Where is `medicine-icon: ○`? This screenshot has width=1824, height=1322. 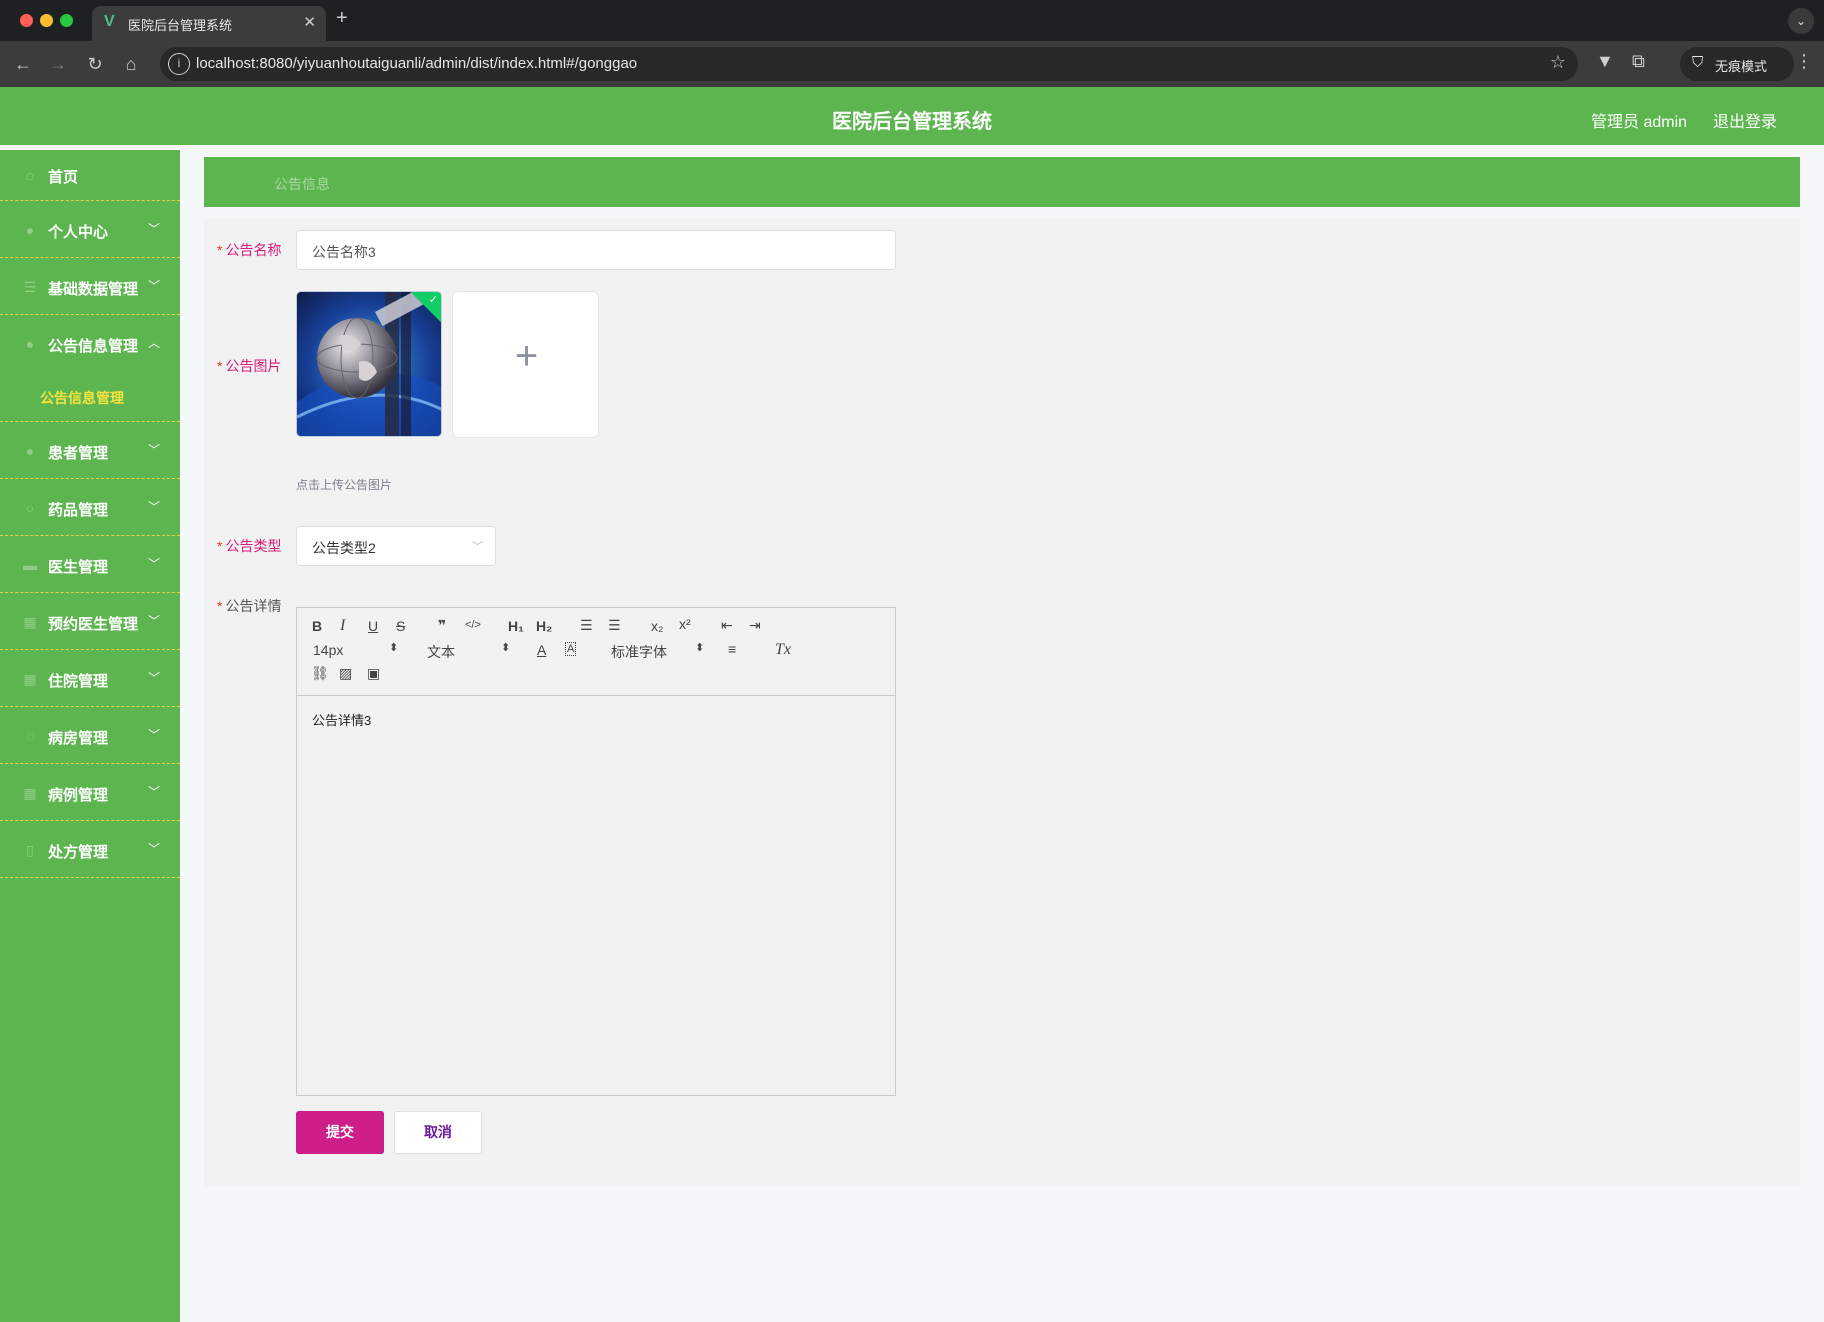 medicine-icon: ○ is located at coordinates (30, 508).